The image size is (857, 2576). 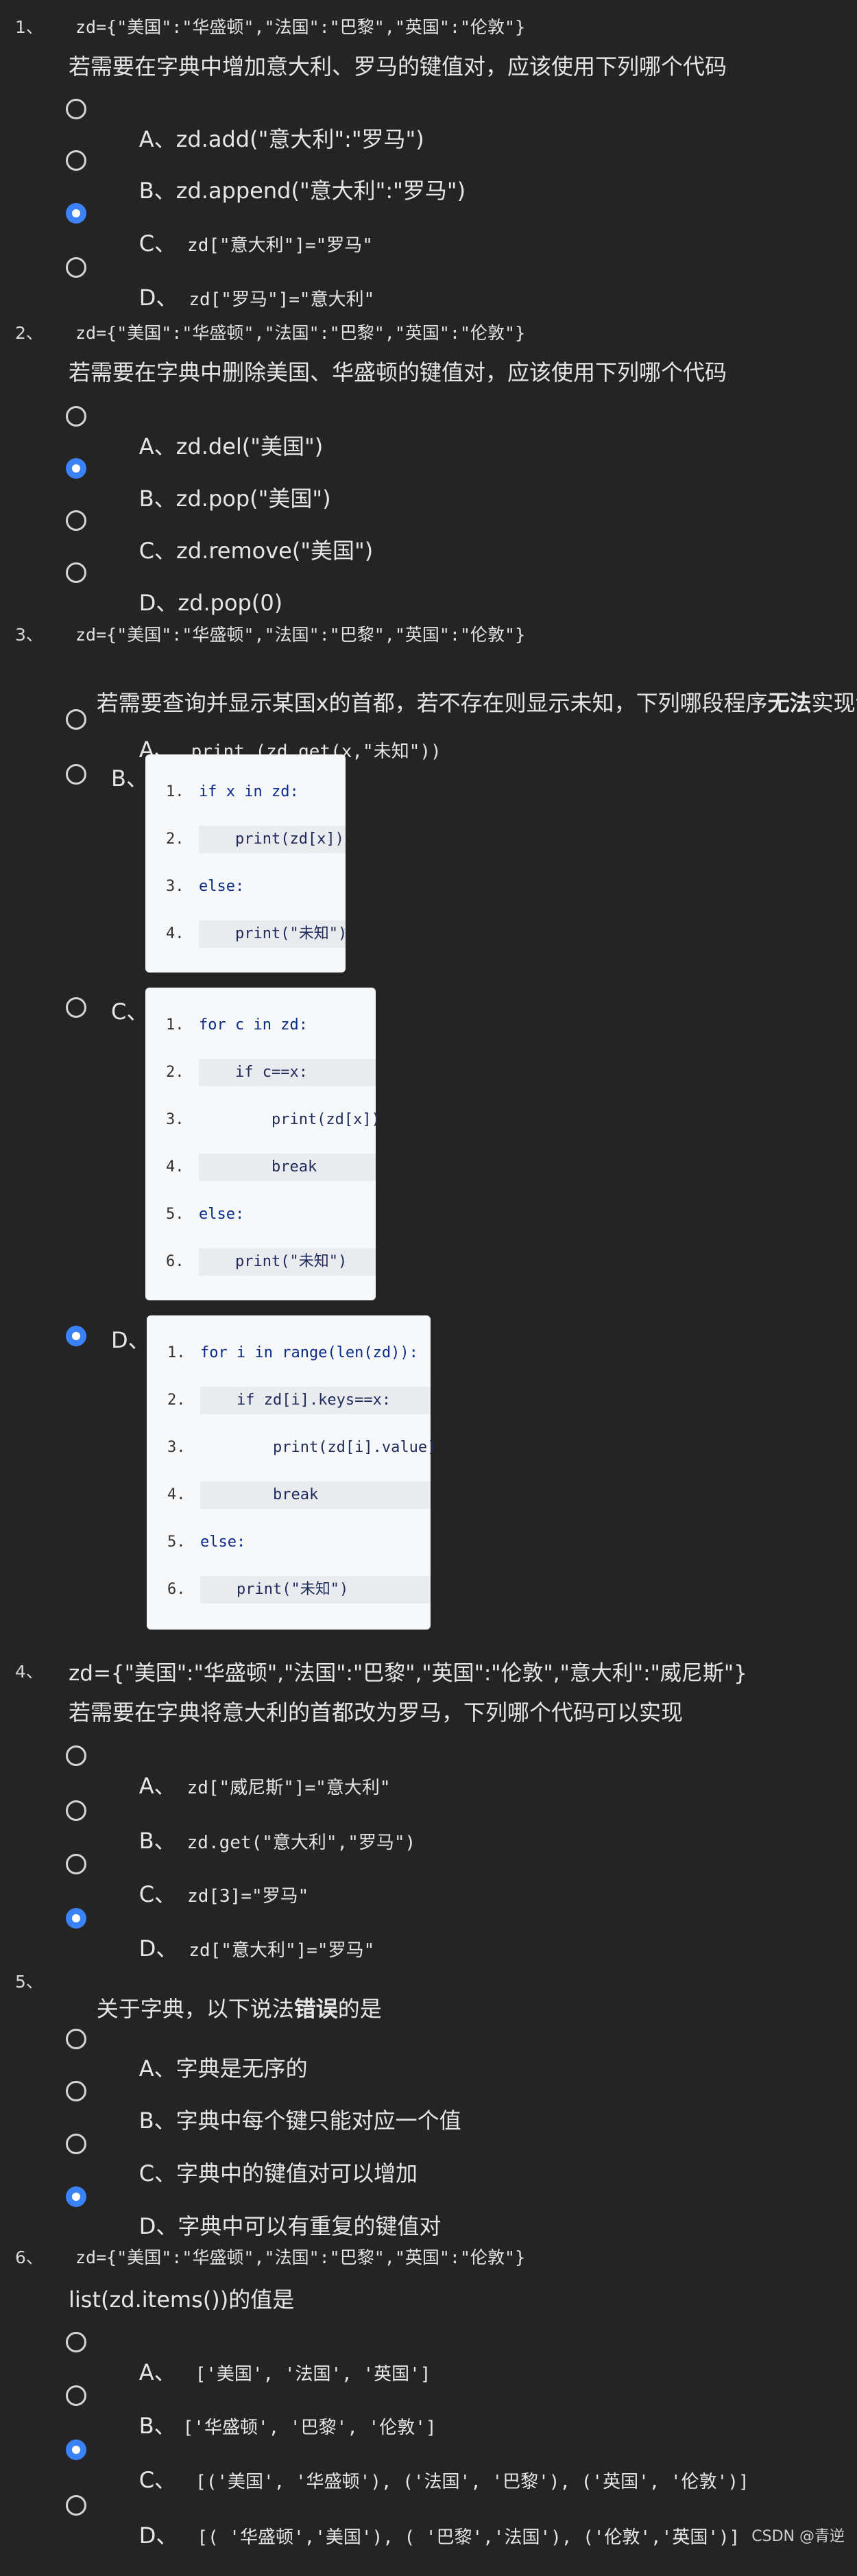 What do you see at coordinates (176, 1589) in the screenshot?
I see `line-number: 6.` at bounding box center [176, 1589].